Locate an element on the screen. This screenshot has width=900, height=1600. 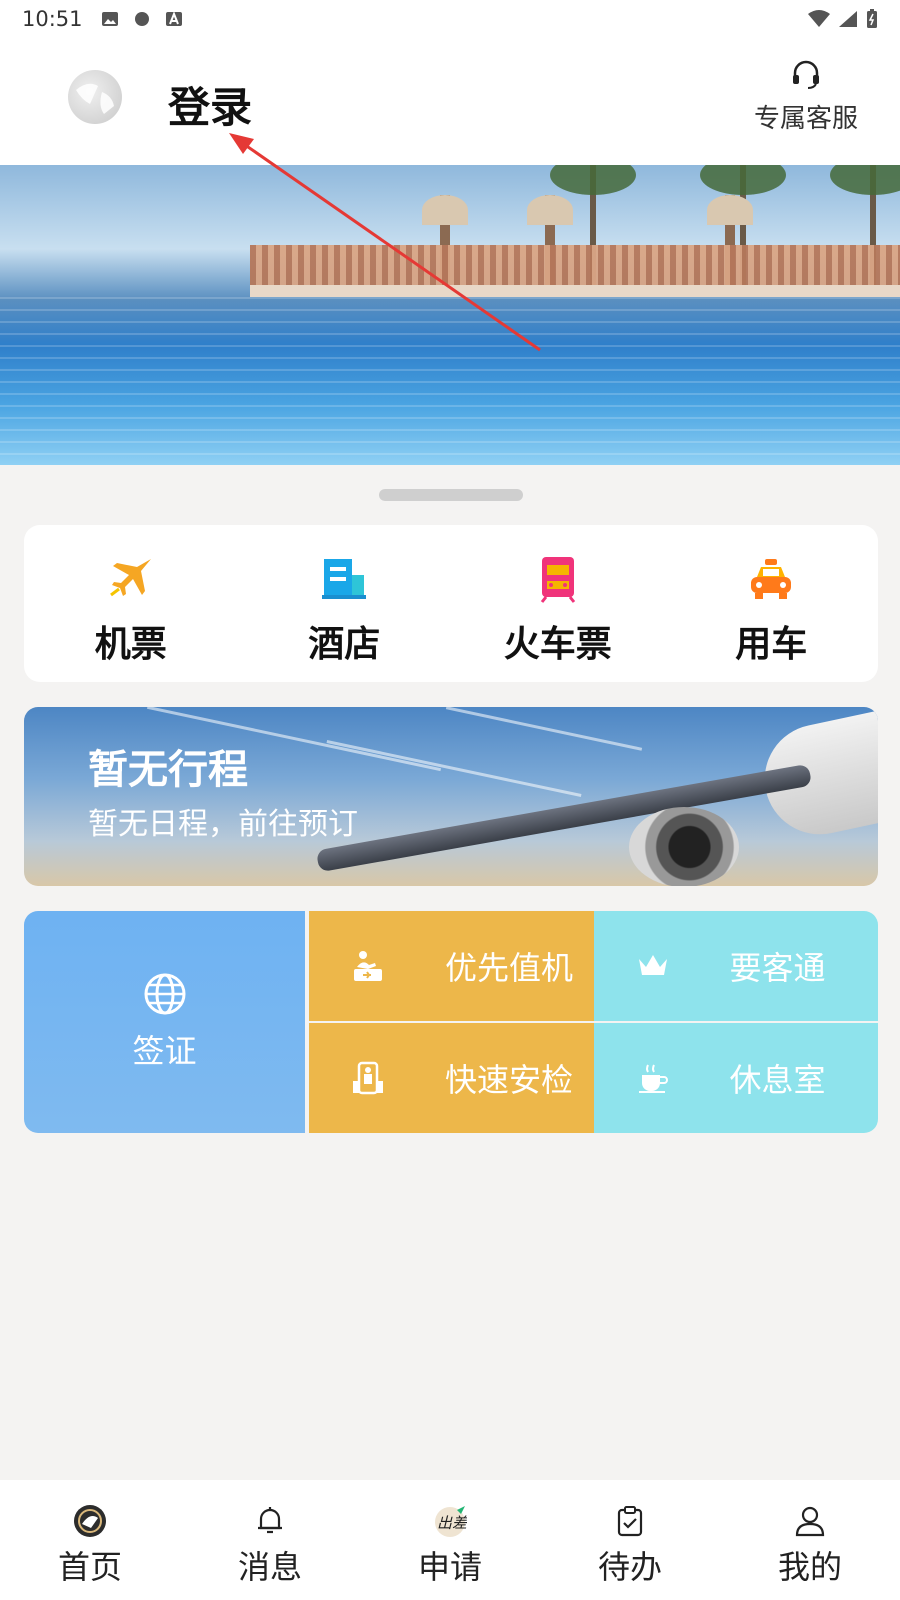
service-flight-label: 机票 is located at coordinates (130, 644).